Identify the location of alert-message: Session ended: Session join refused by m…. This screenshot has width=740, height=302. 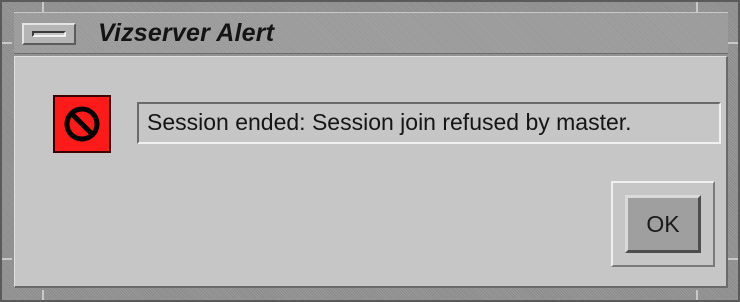
(389, 122).